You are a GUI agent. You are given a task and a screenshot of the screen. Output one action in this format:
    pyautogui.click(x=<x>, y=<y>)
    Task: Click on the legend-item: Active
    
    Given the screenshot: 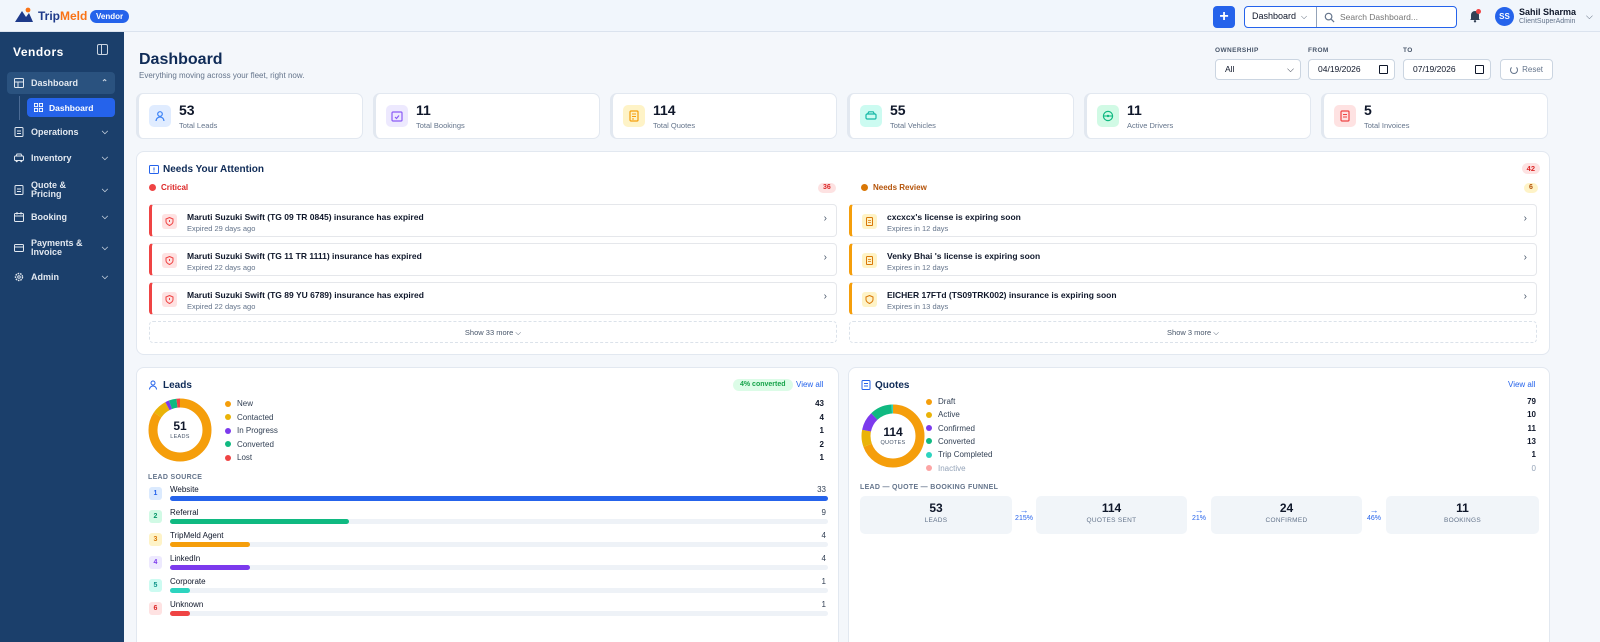 What is the action you would take?
    pyautogui.click(x=943, y=414)
    